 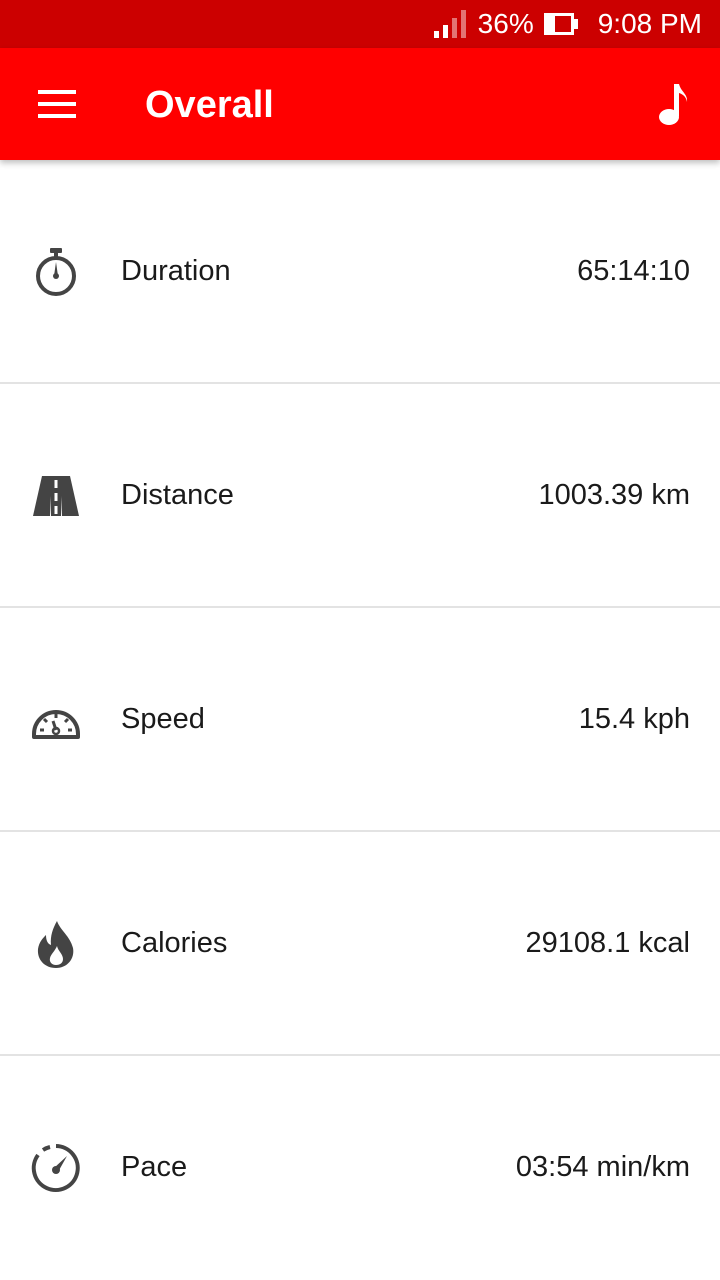 I want to click on speedometer-icon, so click(x=56, y=720).